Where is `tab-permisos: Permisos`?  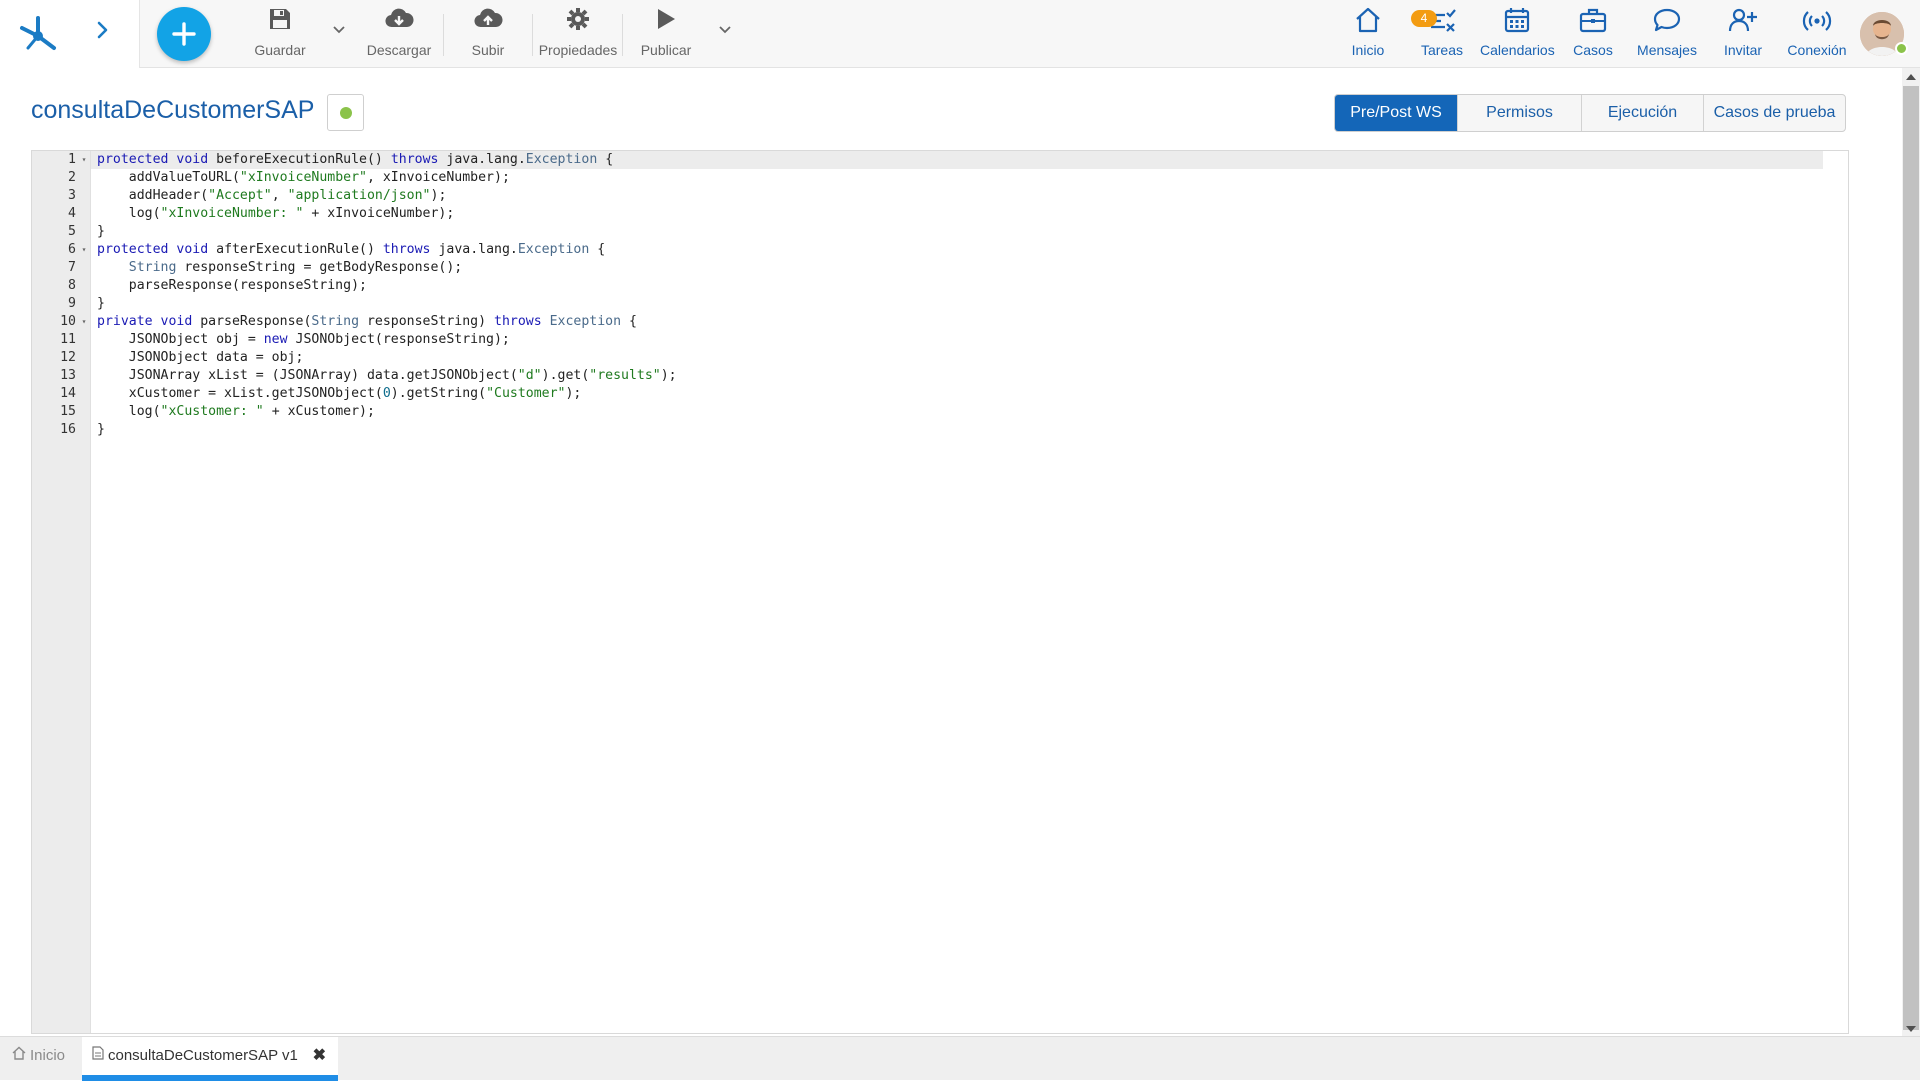
tab-permisos: Permisos is located at coordinates (1519, 113).